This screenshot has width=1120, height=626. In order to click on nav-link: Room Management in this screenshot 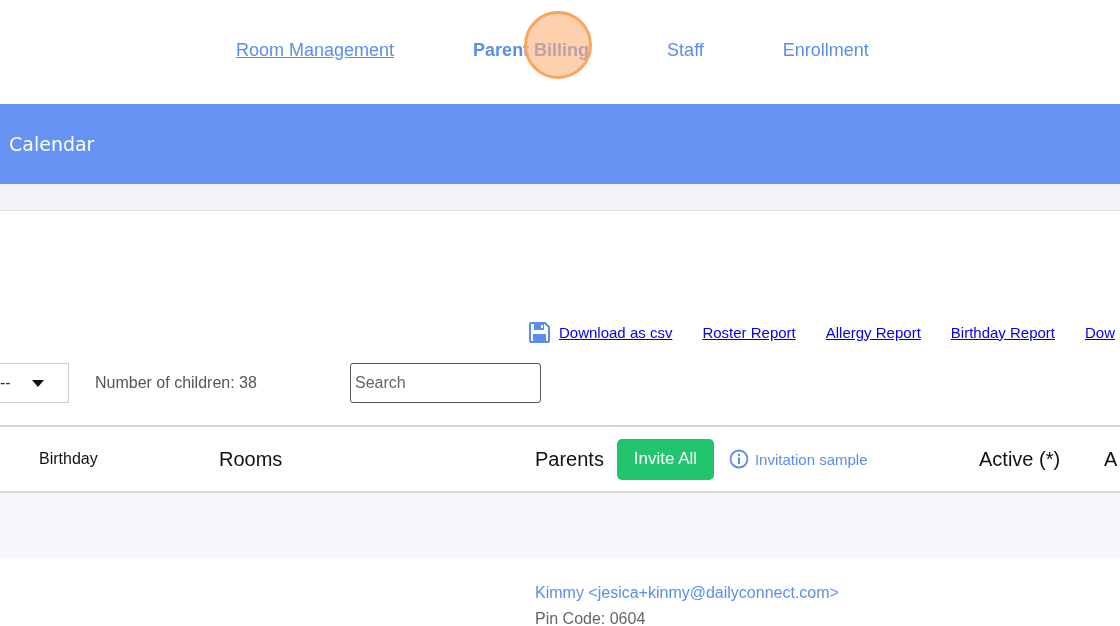, I will do `click(315, 50)`.